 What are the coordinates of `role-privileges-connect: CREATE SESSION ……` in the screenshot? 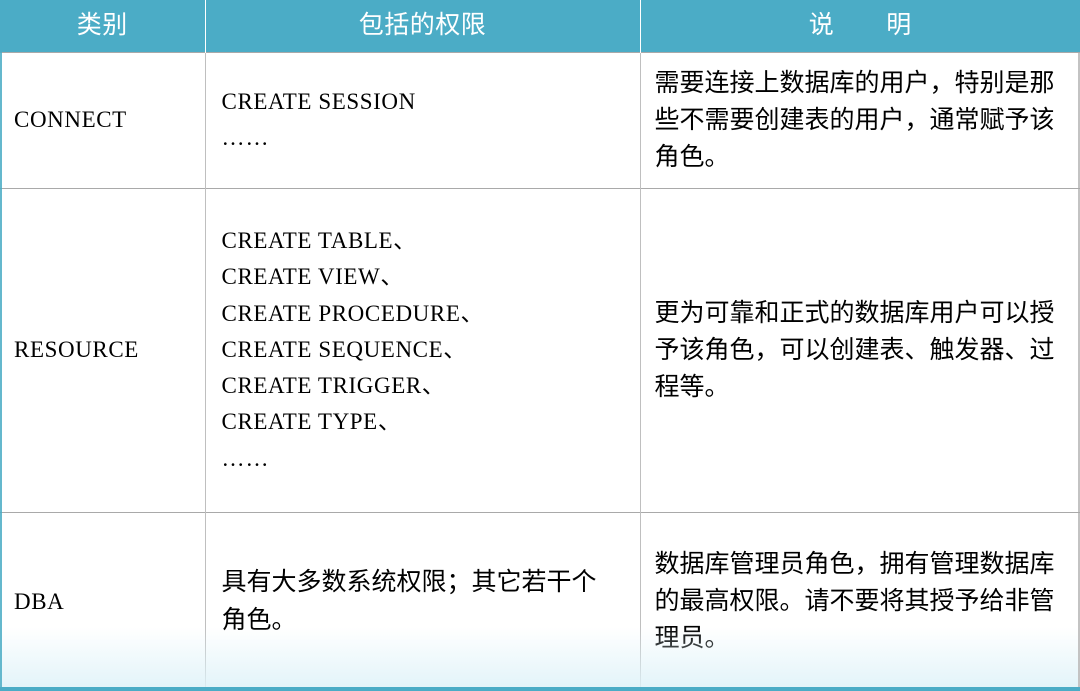 It's located at (423, 119).